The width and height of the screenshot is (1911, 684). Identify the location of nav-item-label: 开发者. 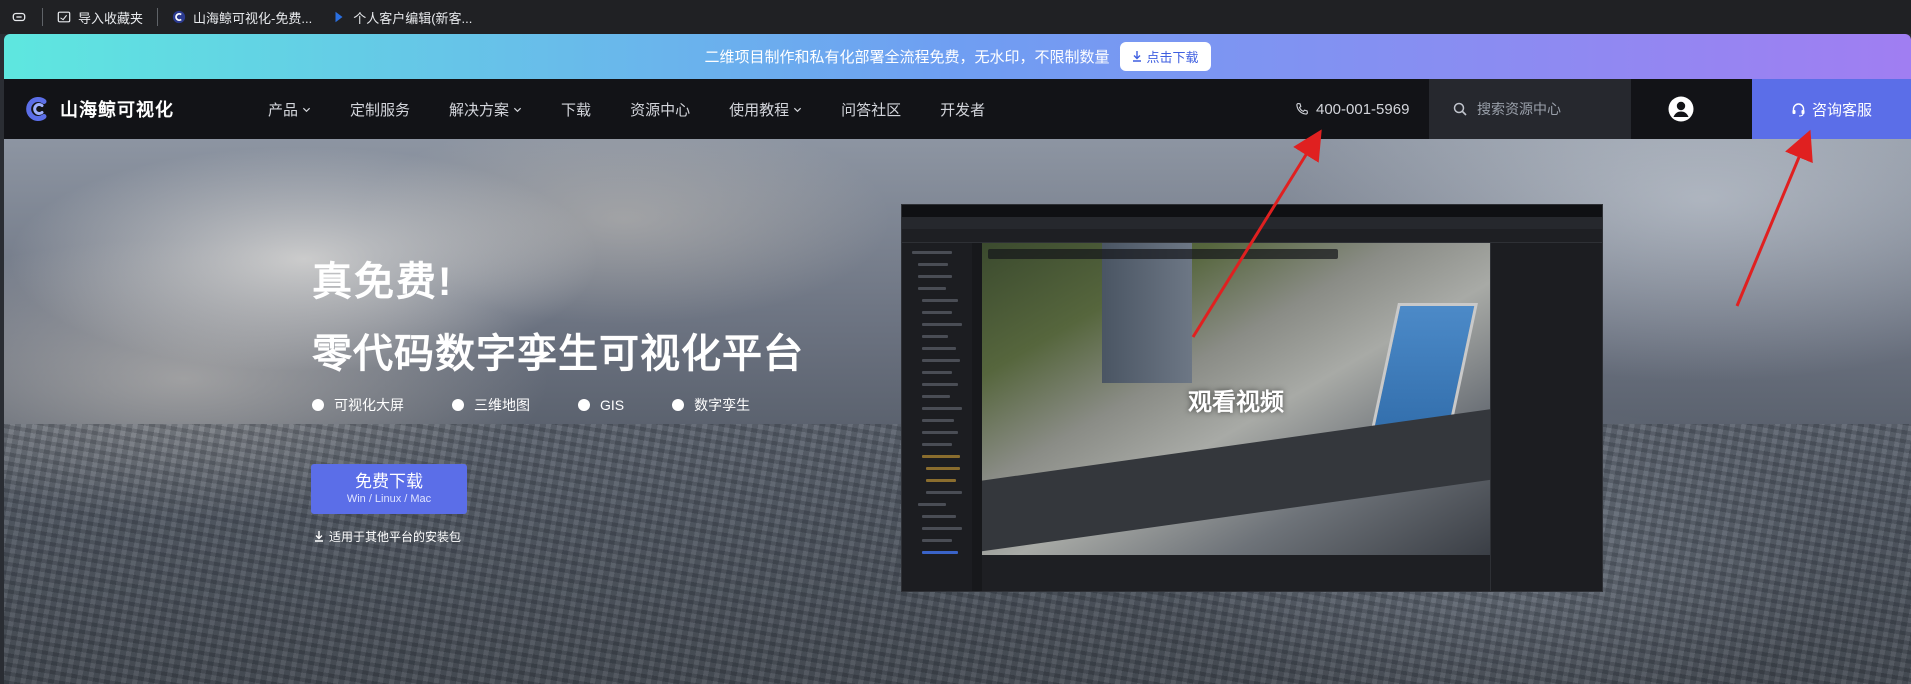
(963, 110).